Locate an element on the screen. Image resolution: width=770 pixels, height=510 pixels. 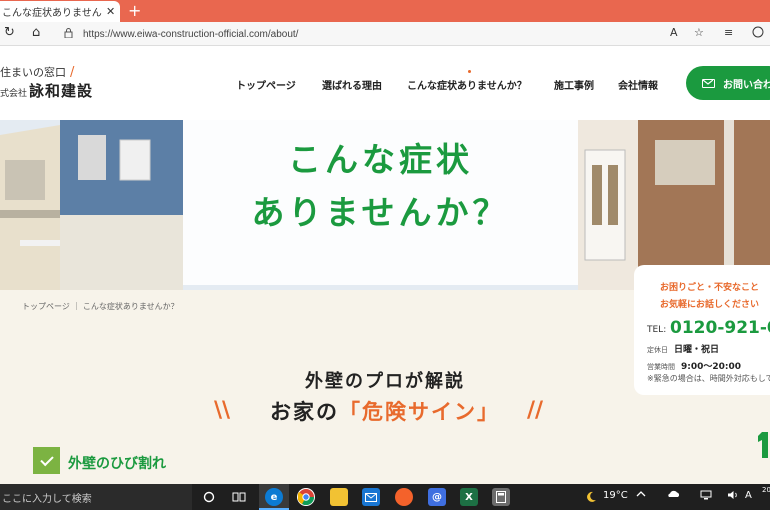
company-logo: 式会社 詠和建設 is located at coordinates (46, 90).